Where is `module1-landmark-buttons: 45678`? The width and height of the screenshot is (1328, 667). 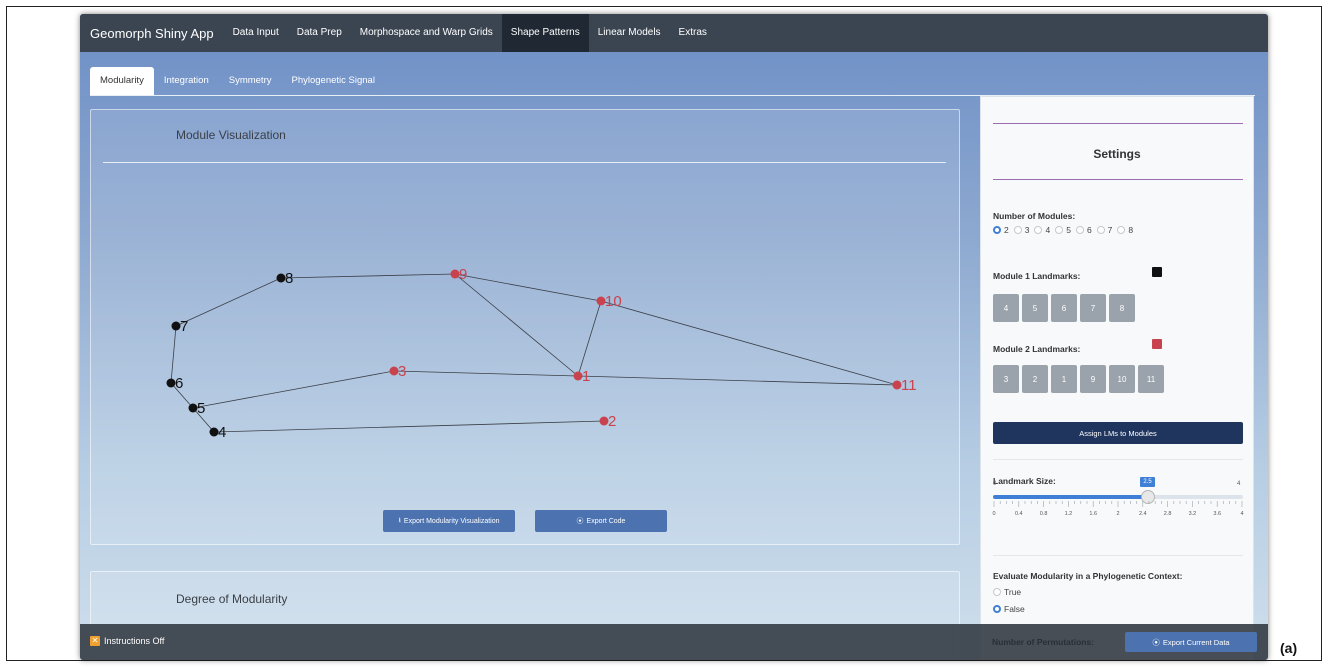
module1-landmark-buttons: 45678 is located at coordinates (1065, 308).